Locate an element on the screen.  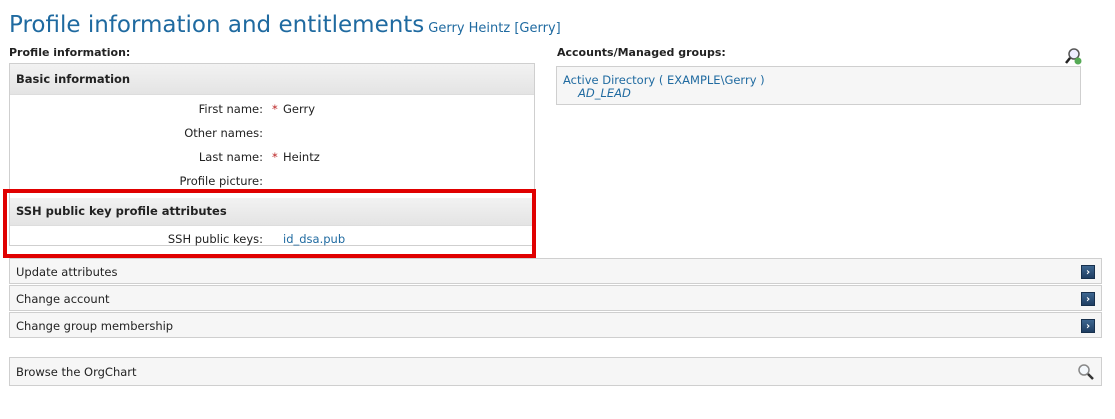
update-attributes-action: Update attributes › is located at coordinates (555, 271).